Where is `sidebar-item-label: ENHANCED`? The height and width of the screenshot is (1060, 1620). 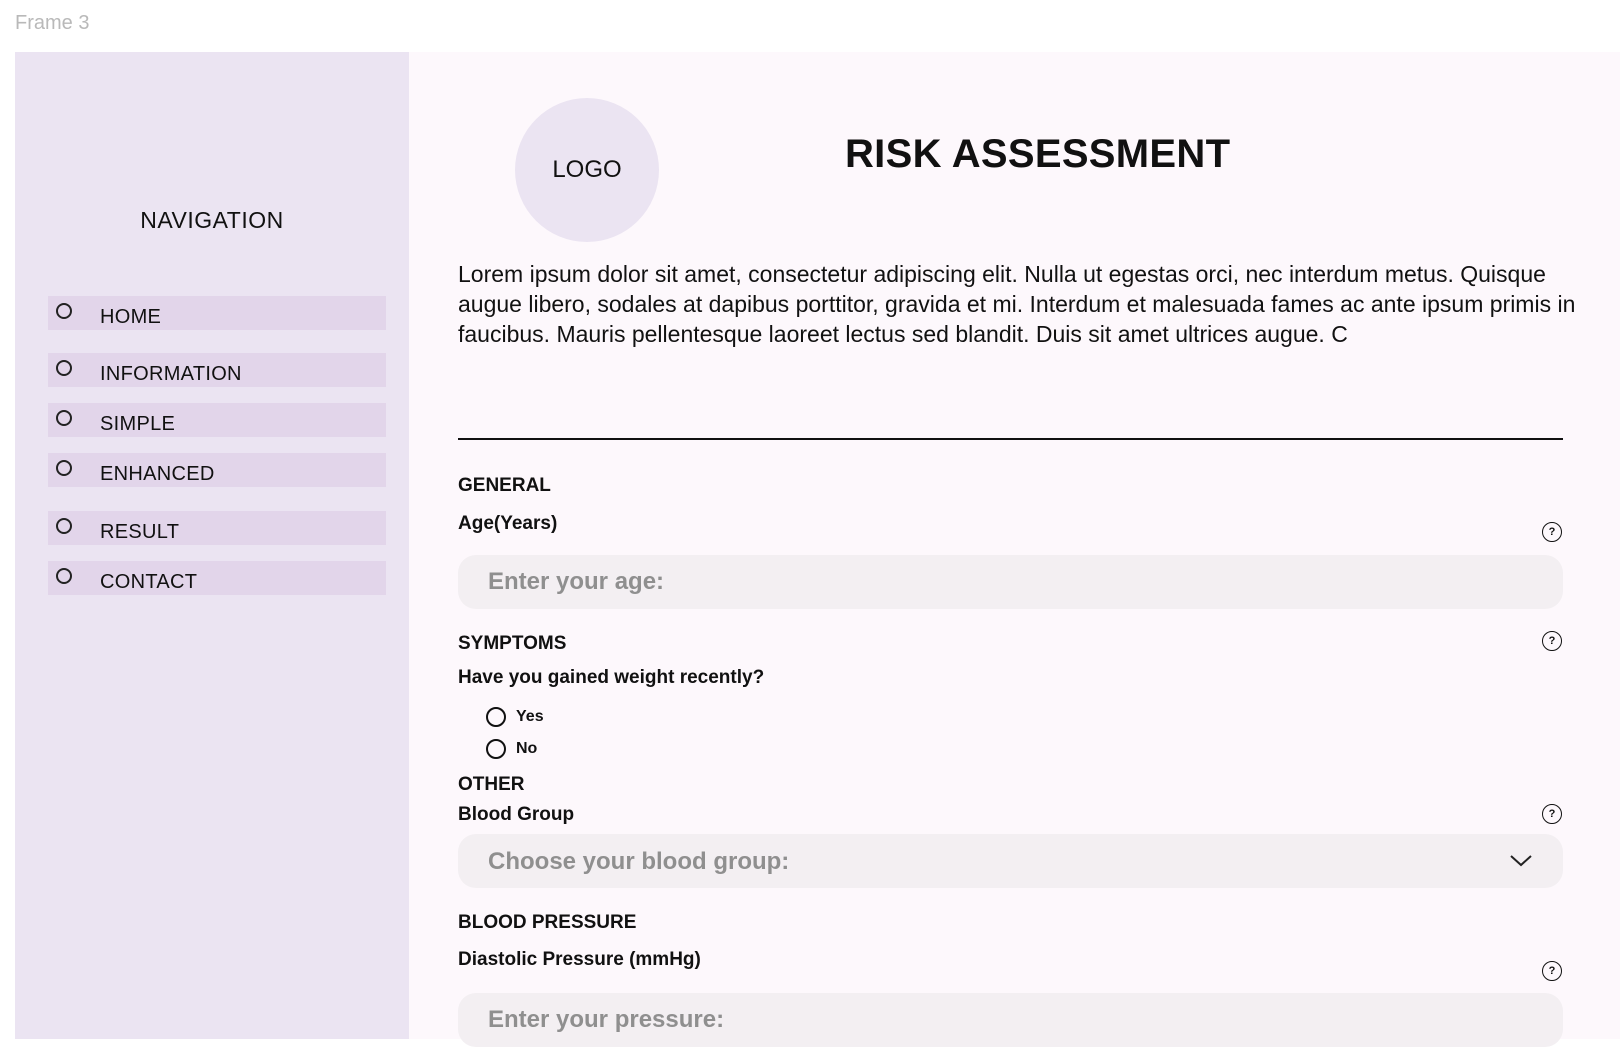 sidebar-item-label: ENHANCED is located at coordinates (157, 474).